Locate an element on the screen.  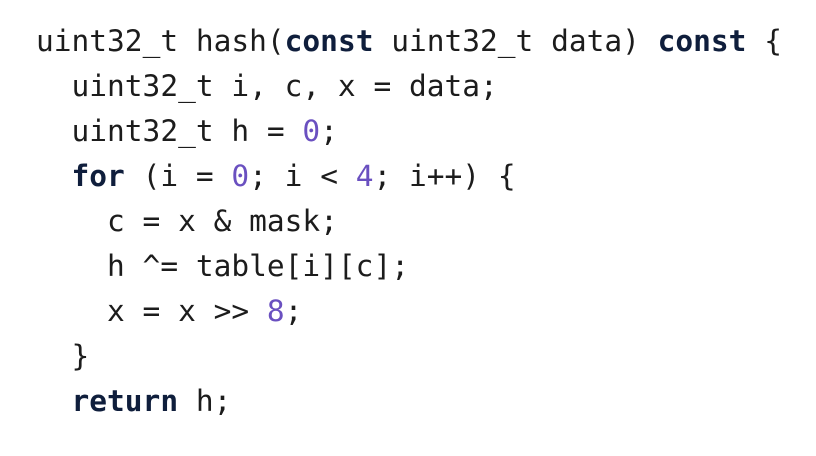
code-text: h; is located at coordinates (205, 401).